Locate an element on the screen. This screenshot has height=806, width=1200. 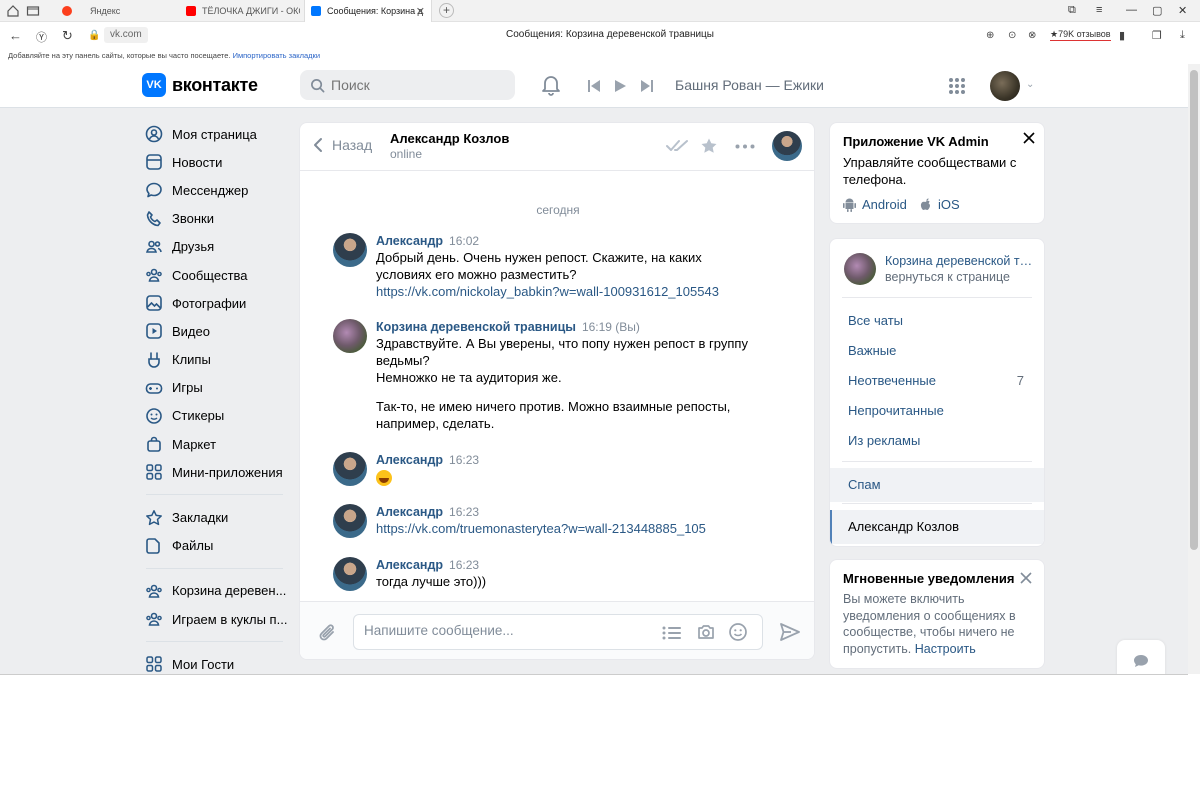
scrollbar-thumb is located at coordinates (1194, 310).